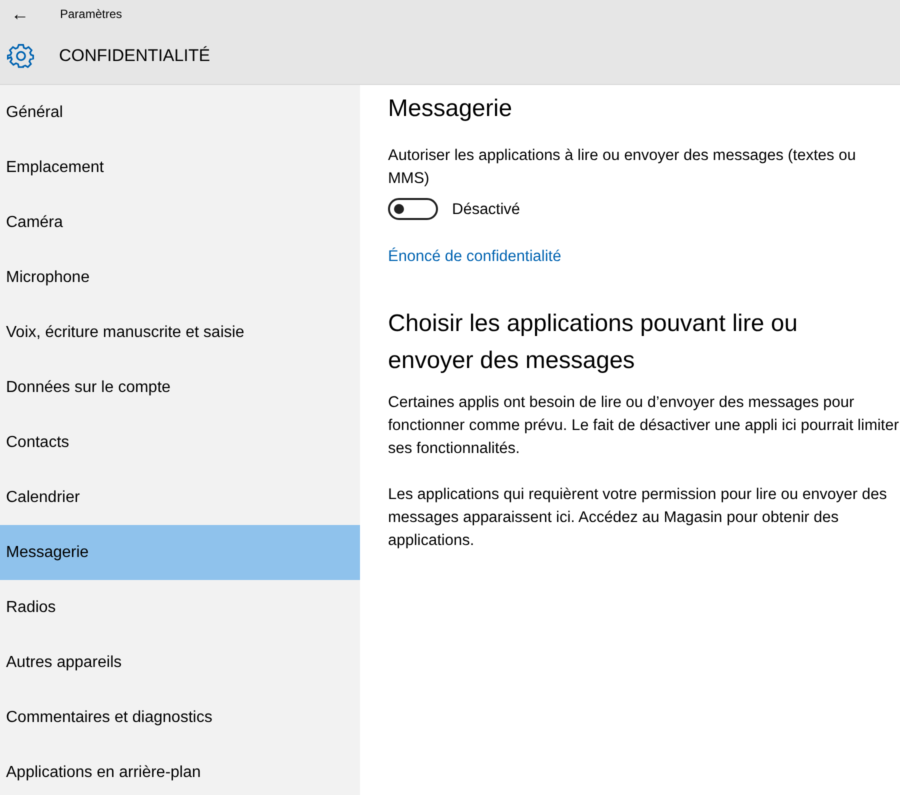 The width and height of the screenshot is (900, 795). I want to click on sidebar-item: Emplacement, so click(180, 167).